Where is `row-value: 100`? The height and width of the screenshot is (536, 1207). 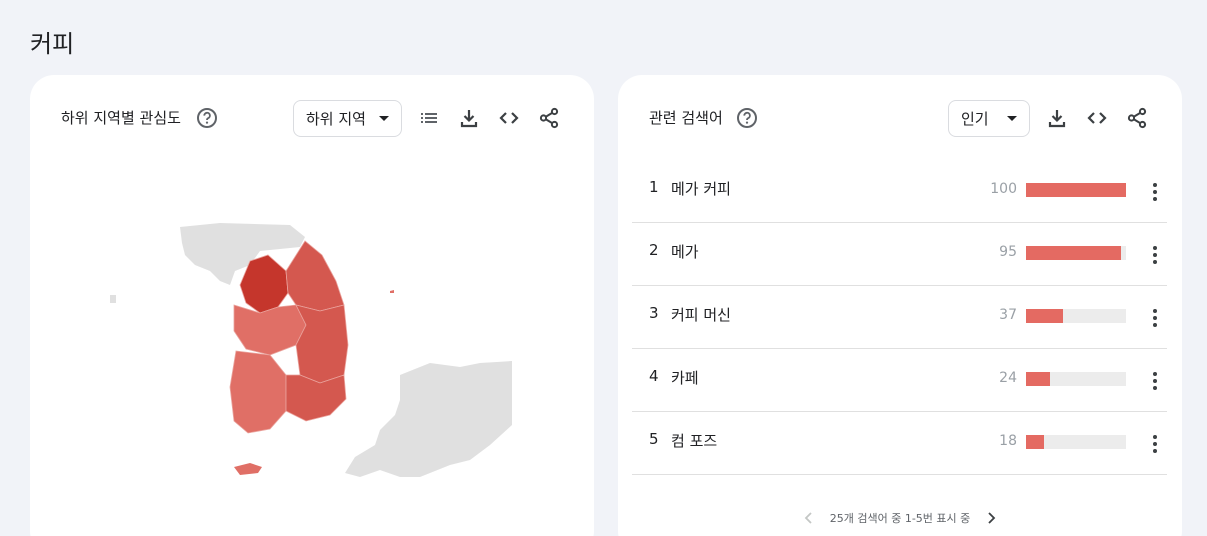 row-value: 100 is located at coordinates (1003, 189).